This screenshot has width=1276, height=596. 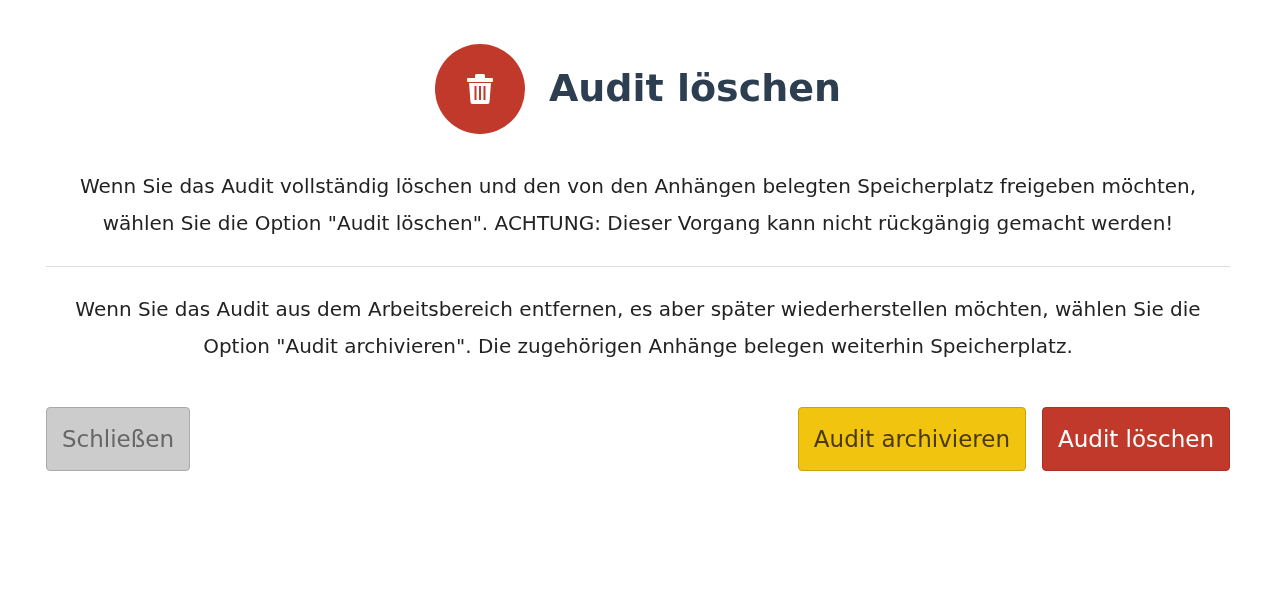 What do you see at coordinates (638, 205) in the screenshot?
I see `message-text: Wenn Sie das Audit vollständig löschen und den von den Anhängen belegten Speicherplatz freigeben möchten, wählen Sie die Option "Audit löschen". ACHTUNG: Dieser Vorgang kann nicht rückgängig gemacht werden!` at bounding box center [638, 205].